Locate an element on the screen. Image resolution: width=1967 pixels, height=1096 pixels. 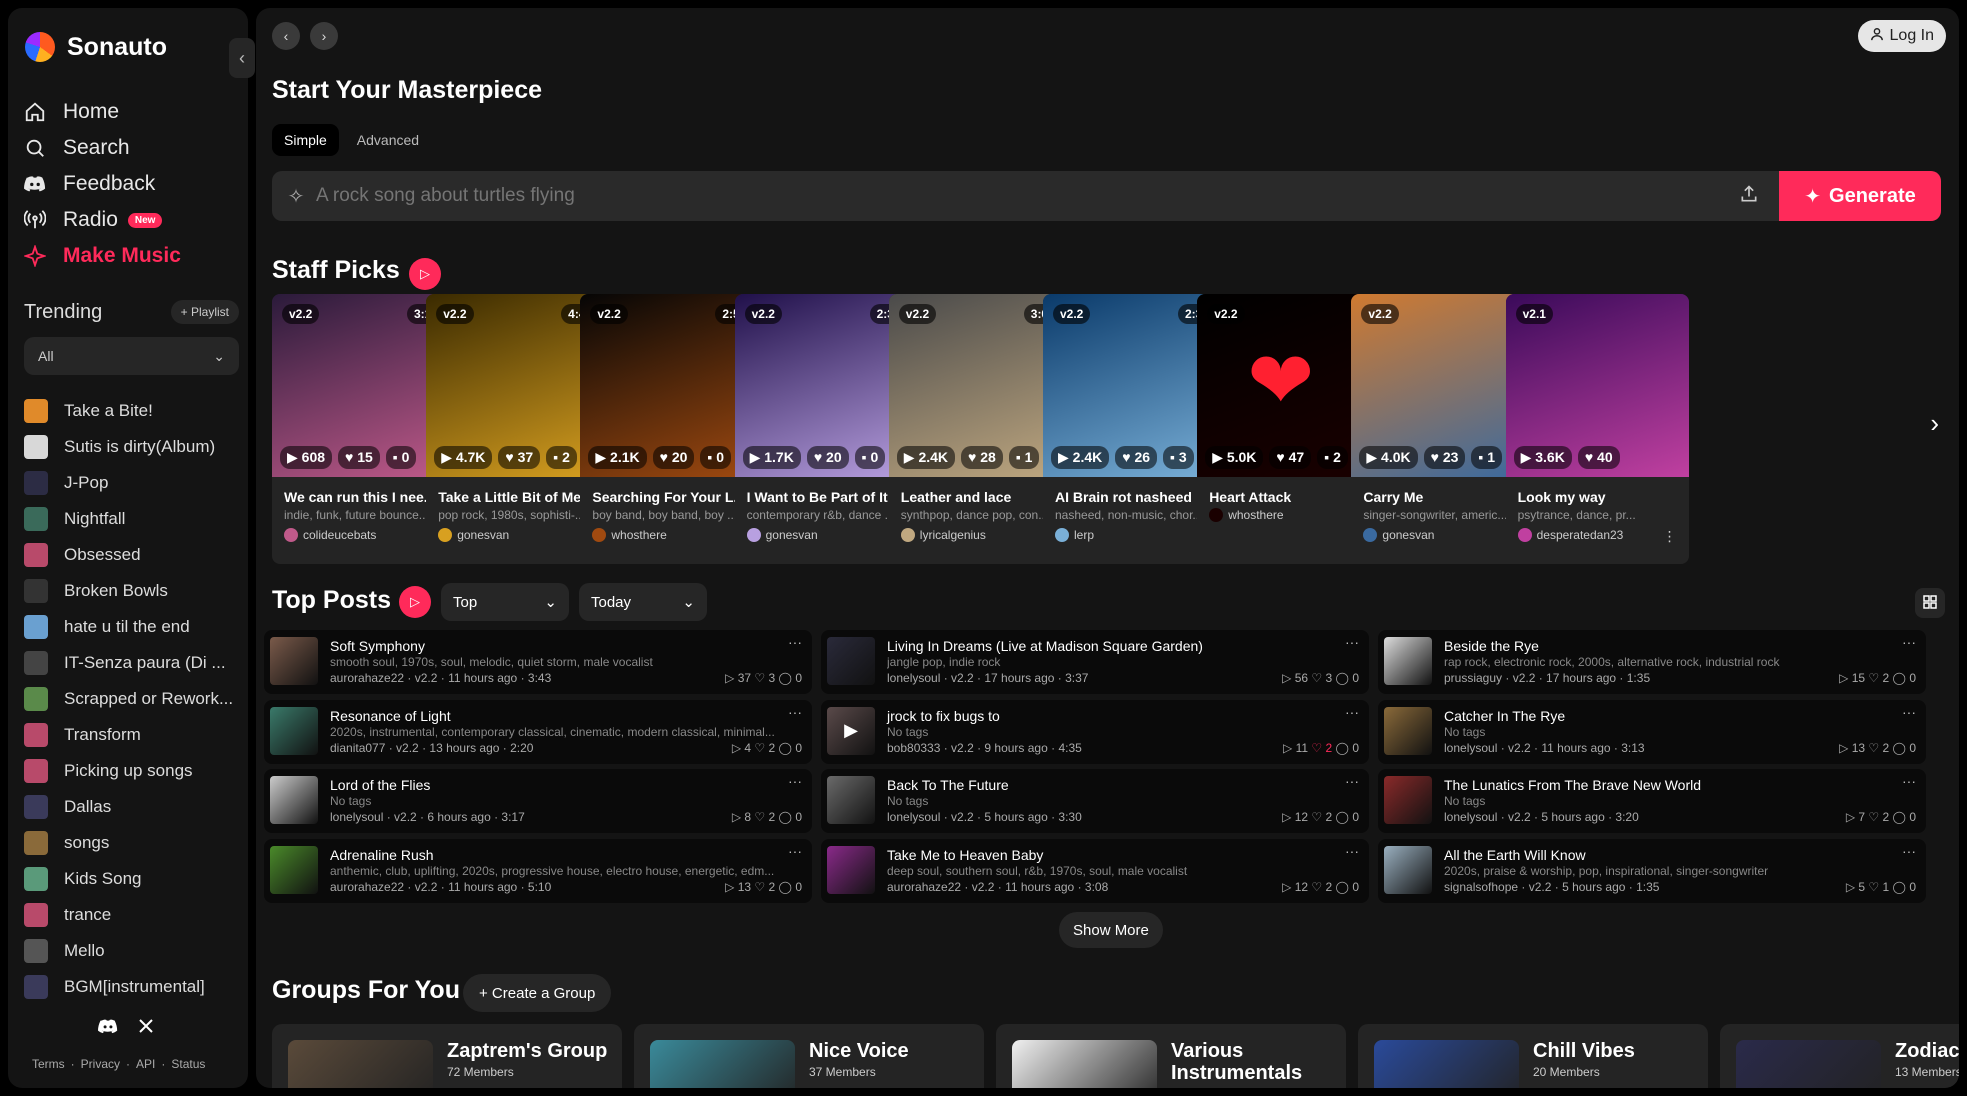
range-select: Today ⌄ is located at coordinates (643, 602).